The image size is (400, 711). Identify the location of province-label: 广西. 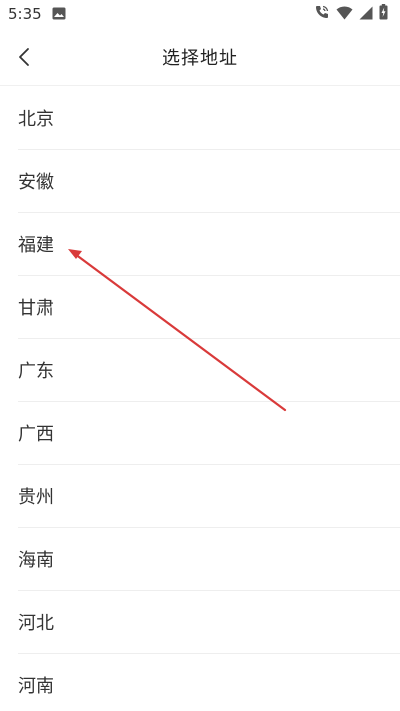
(36, 434).